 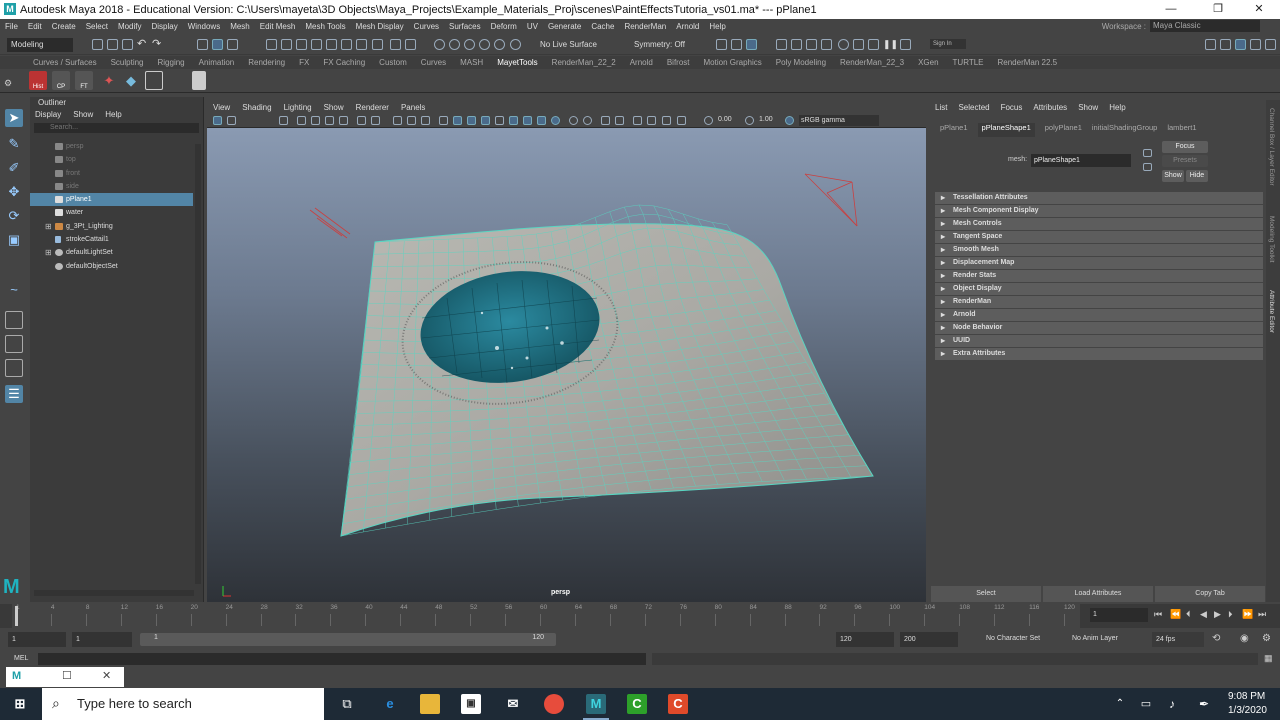 I want to click on menu-mesh-display: Mesh Display, so click(x=380, y=26).